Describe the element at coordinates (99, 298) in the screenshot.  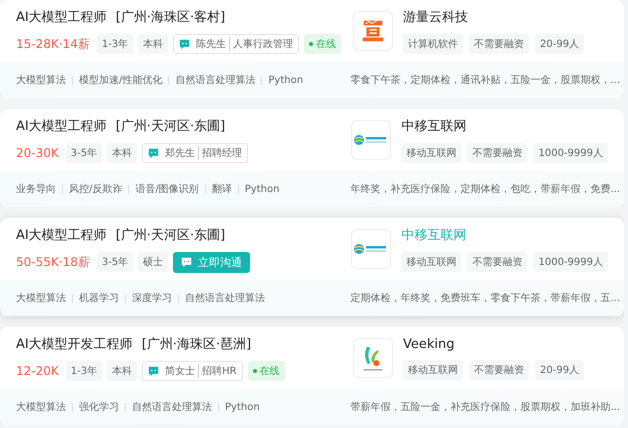
I see `skill-tag: 机器学习` at that location.